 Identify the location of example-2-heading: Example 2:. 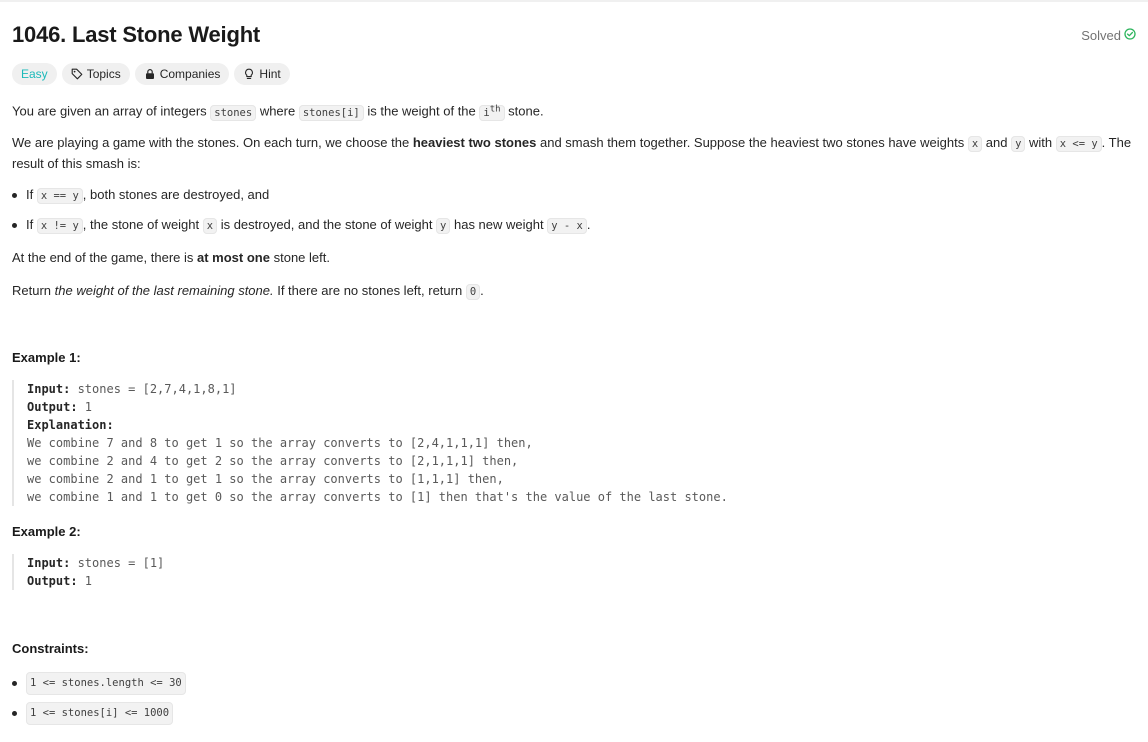
(46, 531).